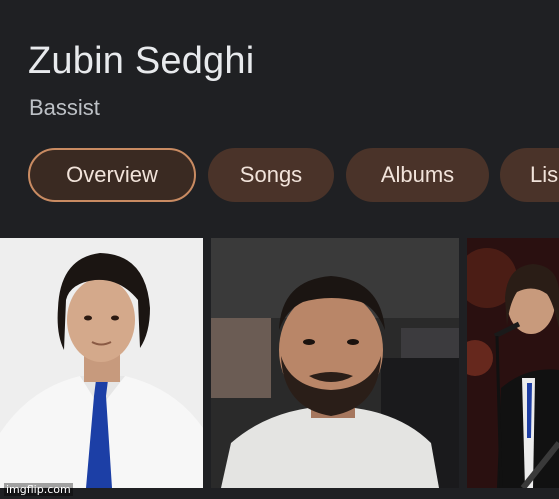  Describe the element at coordinates (529, 175) in the screenshot. I see `tab-lists: Lis` at that location.